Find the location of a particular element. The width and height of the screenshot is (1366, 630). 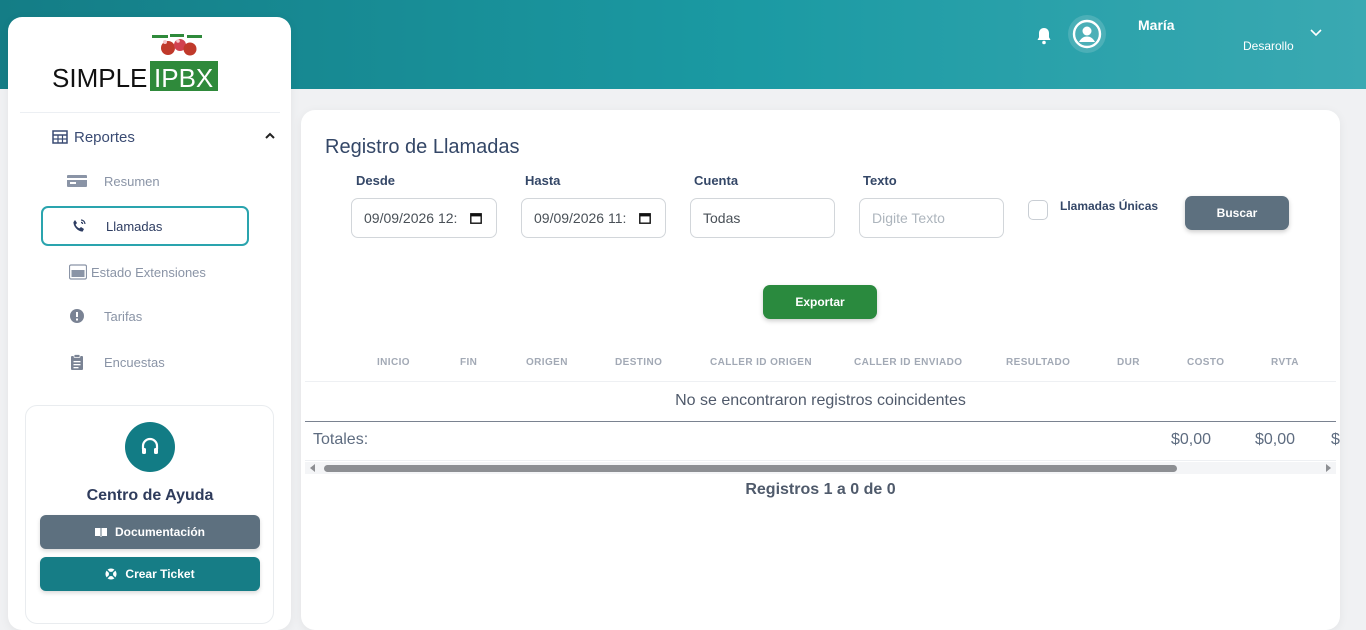

create-ticket-button: Crear Ticket is located at coordinates (150, 574).